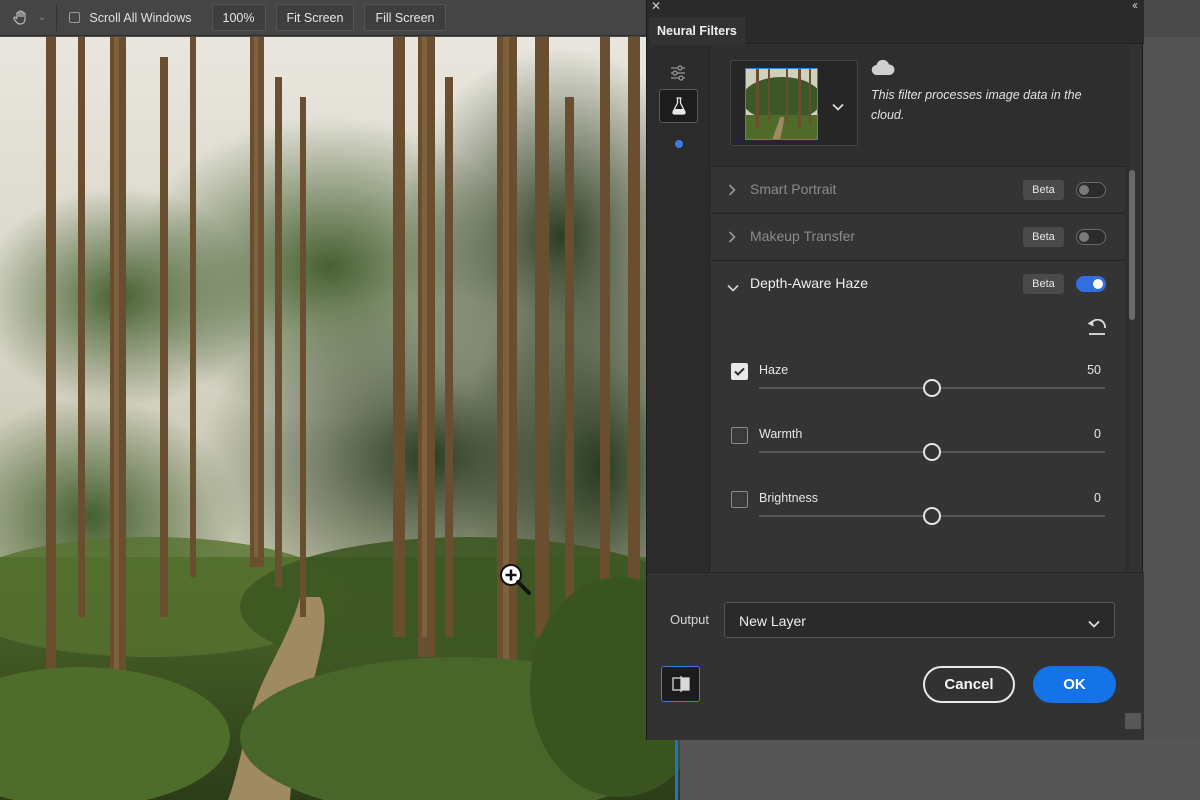 This screenshot has height=800, width=1200. I want to click on output-label: Output, so click(690, 619).